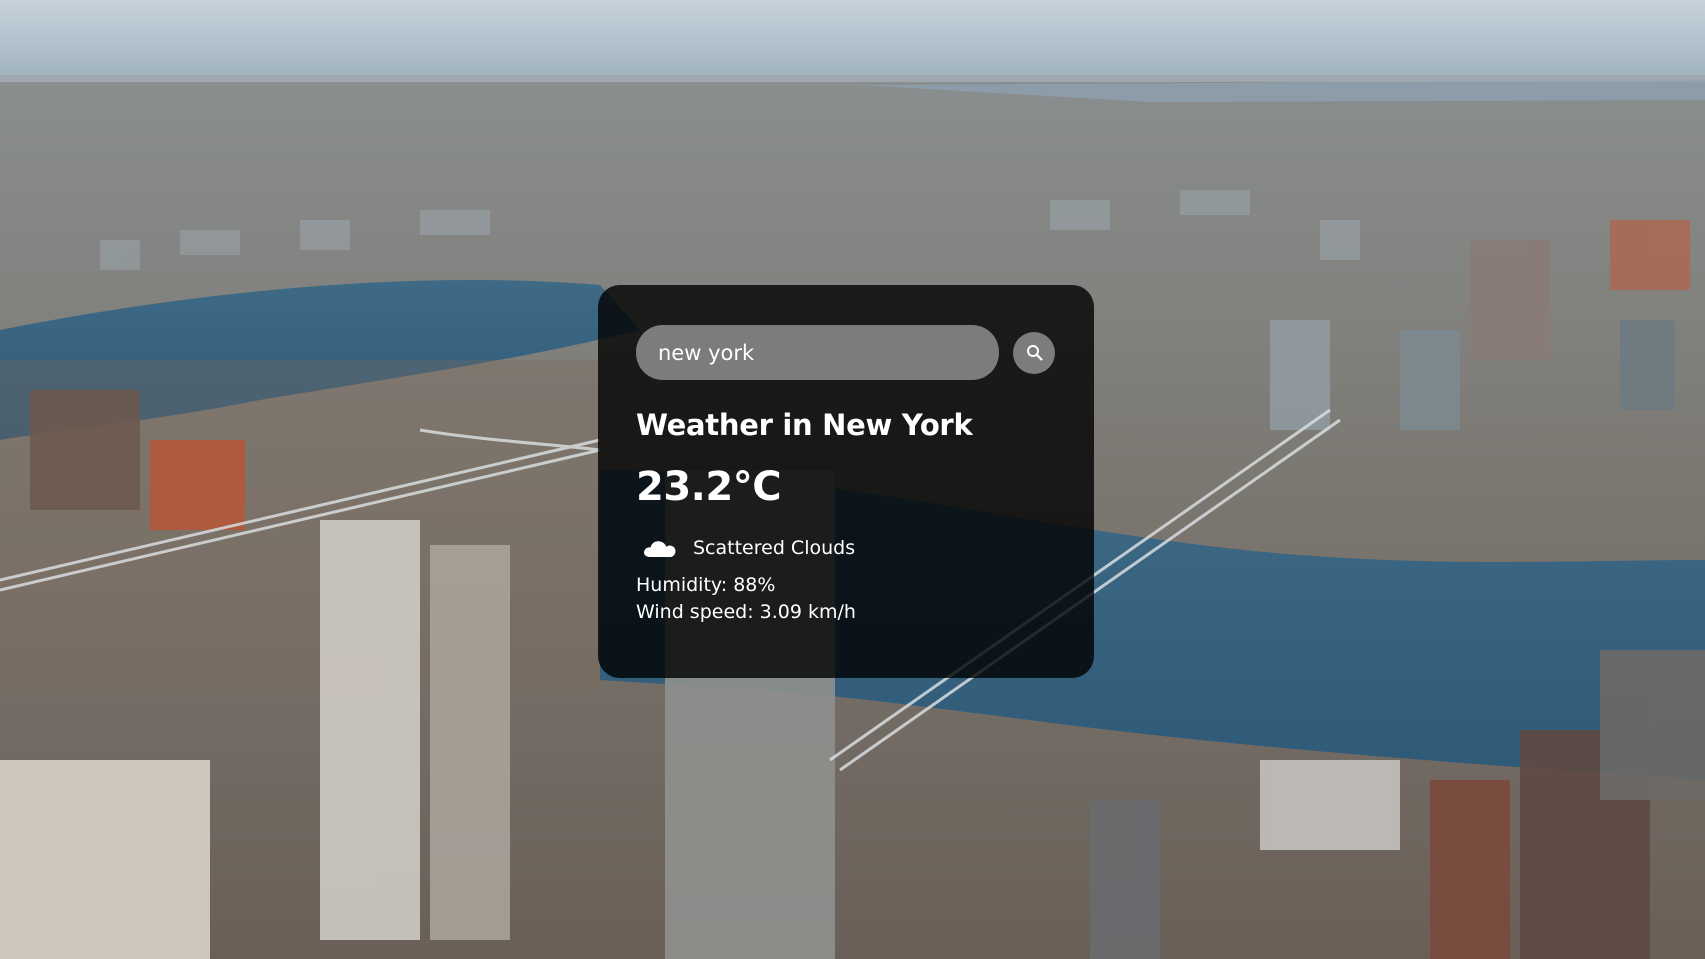 This screenshot has width=1705, height=959. What do you see at coordinates (817, 352) in the screenshot?
I see `search-input` at bounding box center [817, 352].